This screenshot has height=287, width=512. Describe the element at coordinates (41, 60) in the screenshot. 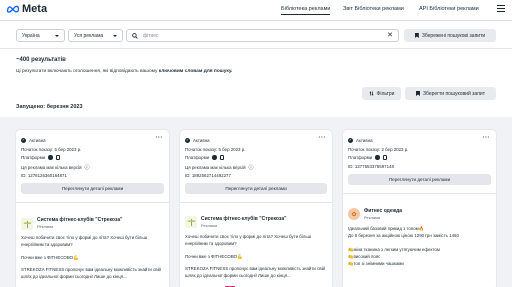

I see `results-count: ~400 результатів` at that location.